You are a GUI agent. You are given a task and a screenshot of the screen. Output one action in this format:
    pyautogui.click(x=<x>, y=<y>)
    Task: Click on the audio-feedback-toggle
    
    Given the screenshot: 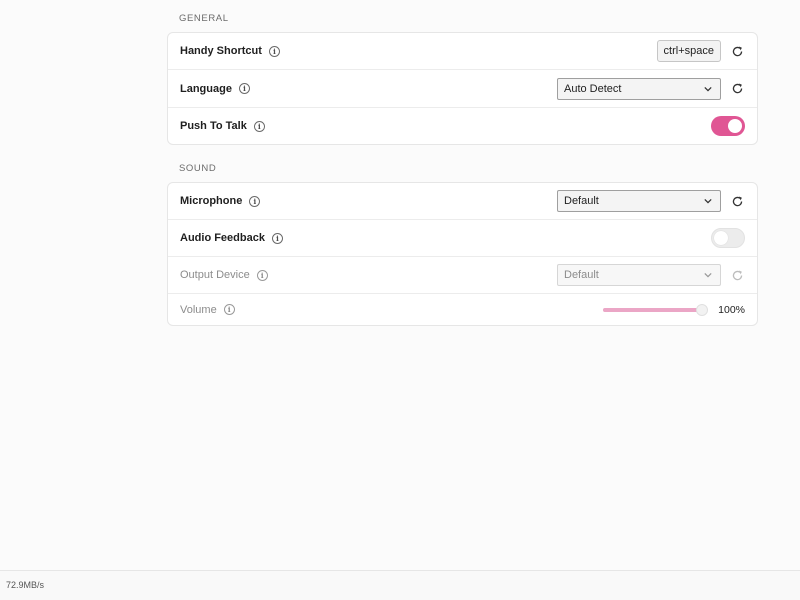 What is the action you would take?
    pyautogui.click(x=728, y=238)
    